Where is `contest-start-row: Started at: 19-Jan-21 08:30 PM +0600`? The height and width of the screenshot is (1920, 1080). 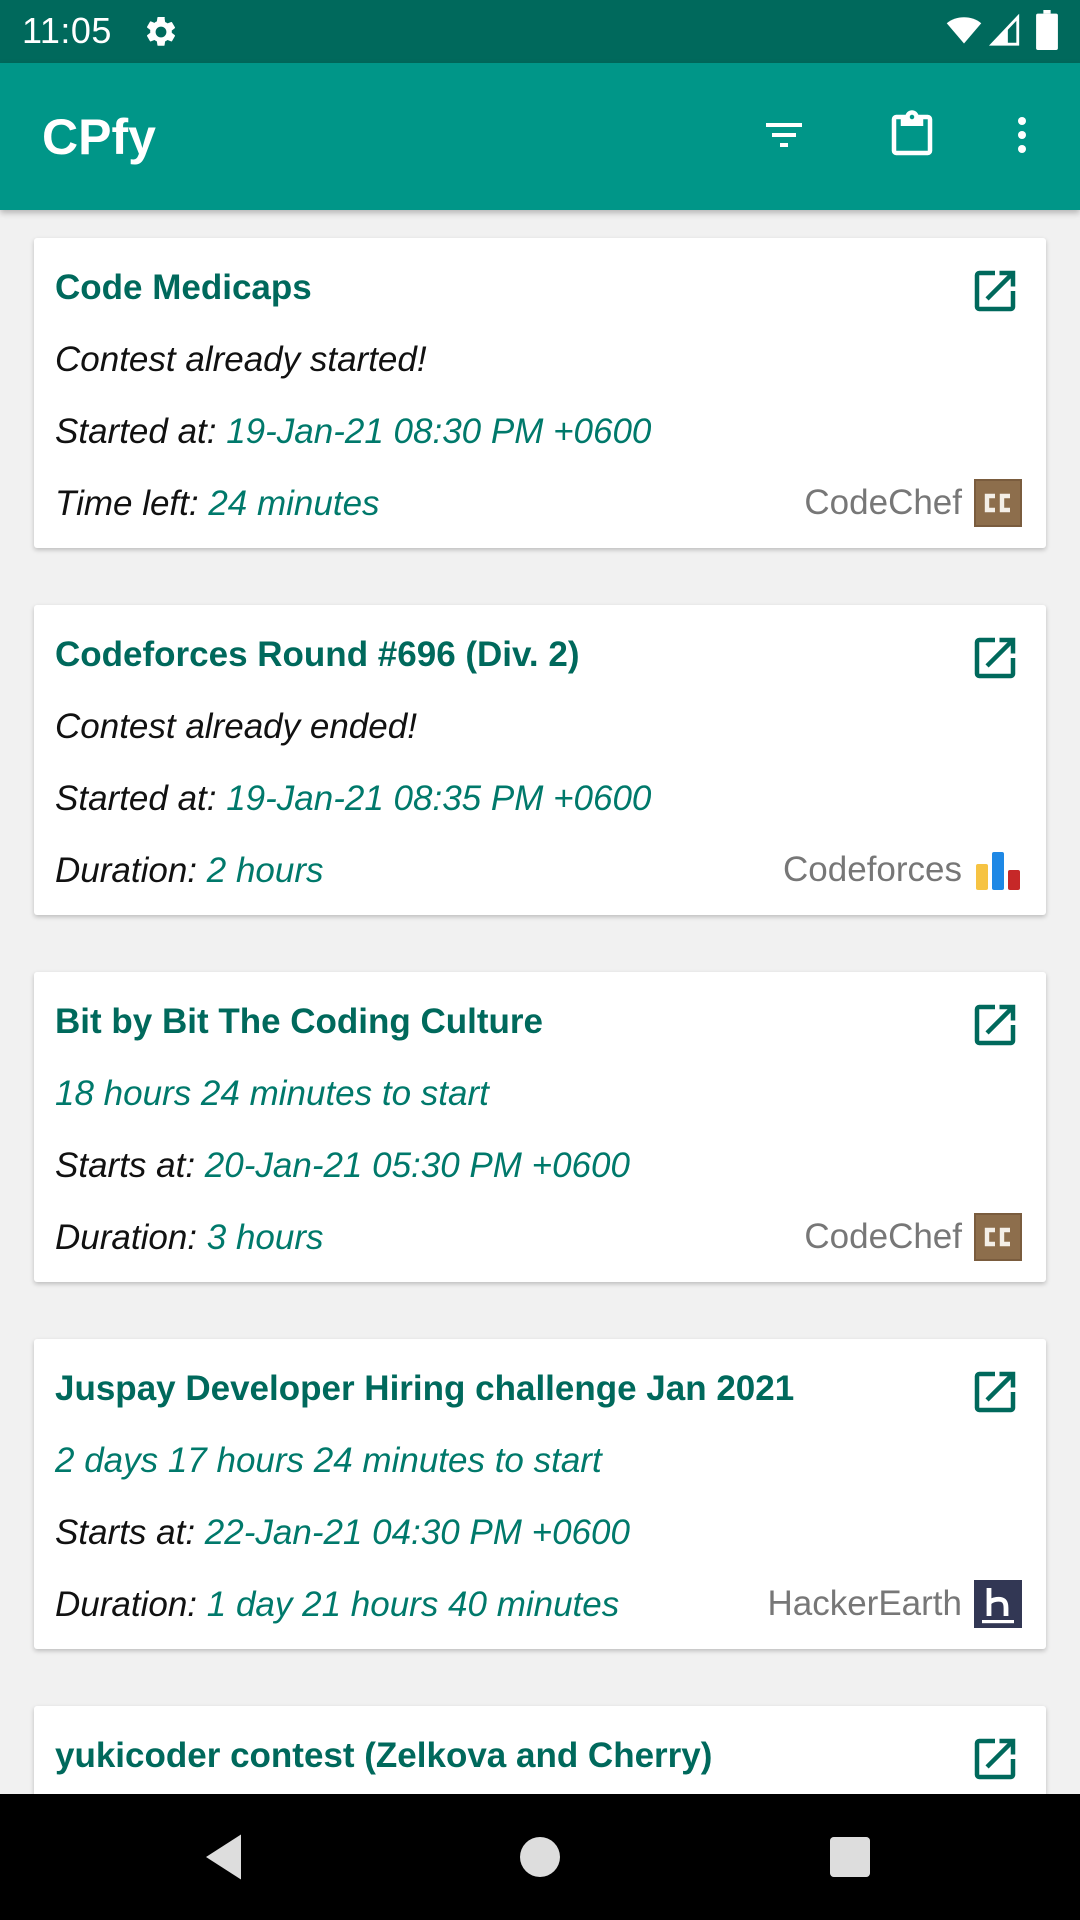 contest-start-row: Started at: 19-Jan-21 08:30 PM +0600 is located at coordinates (353, 432).